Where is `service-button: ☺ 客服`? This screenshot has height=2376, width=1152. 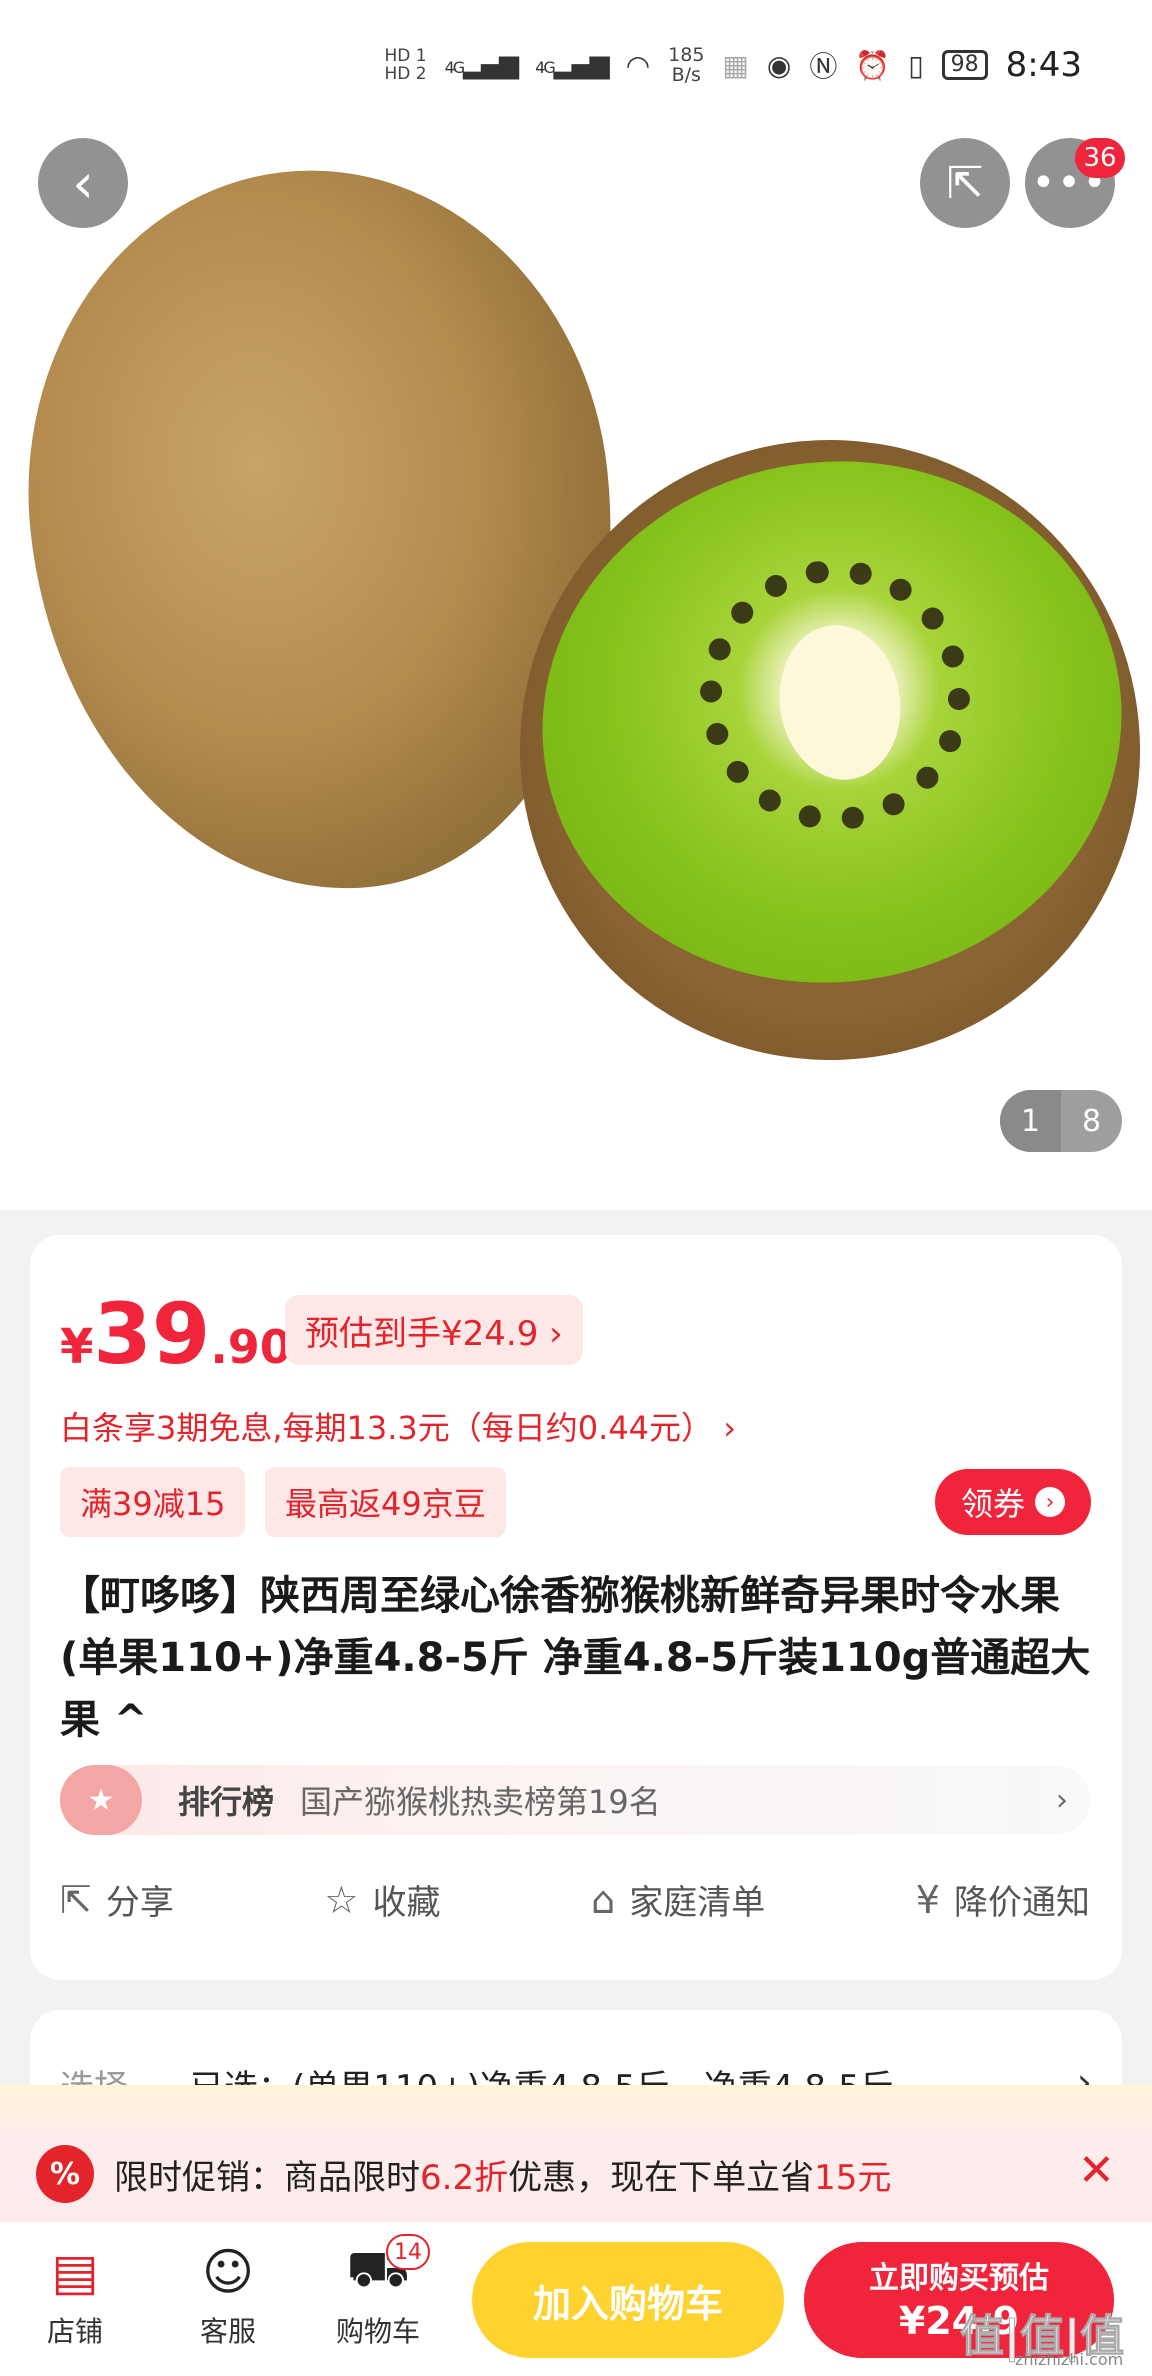 service-button: ☺ 客服 is located at coordinates (228, 2296).